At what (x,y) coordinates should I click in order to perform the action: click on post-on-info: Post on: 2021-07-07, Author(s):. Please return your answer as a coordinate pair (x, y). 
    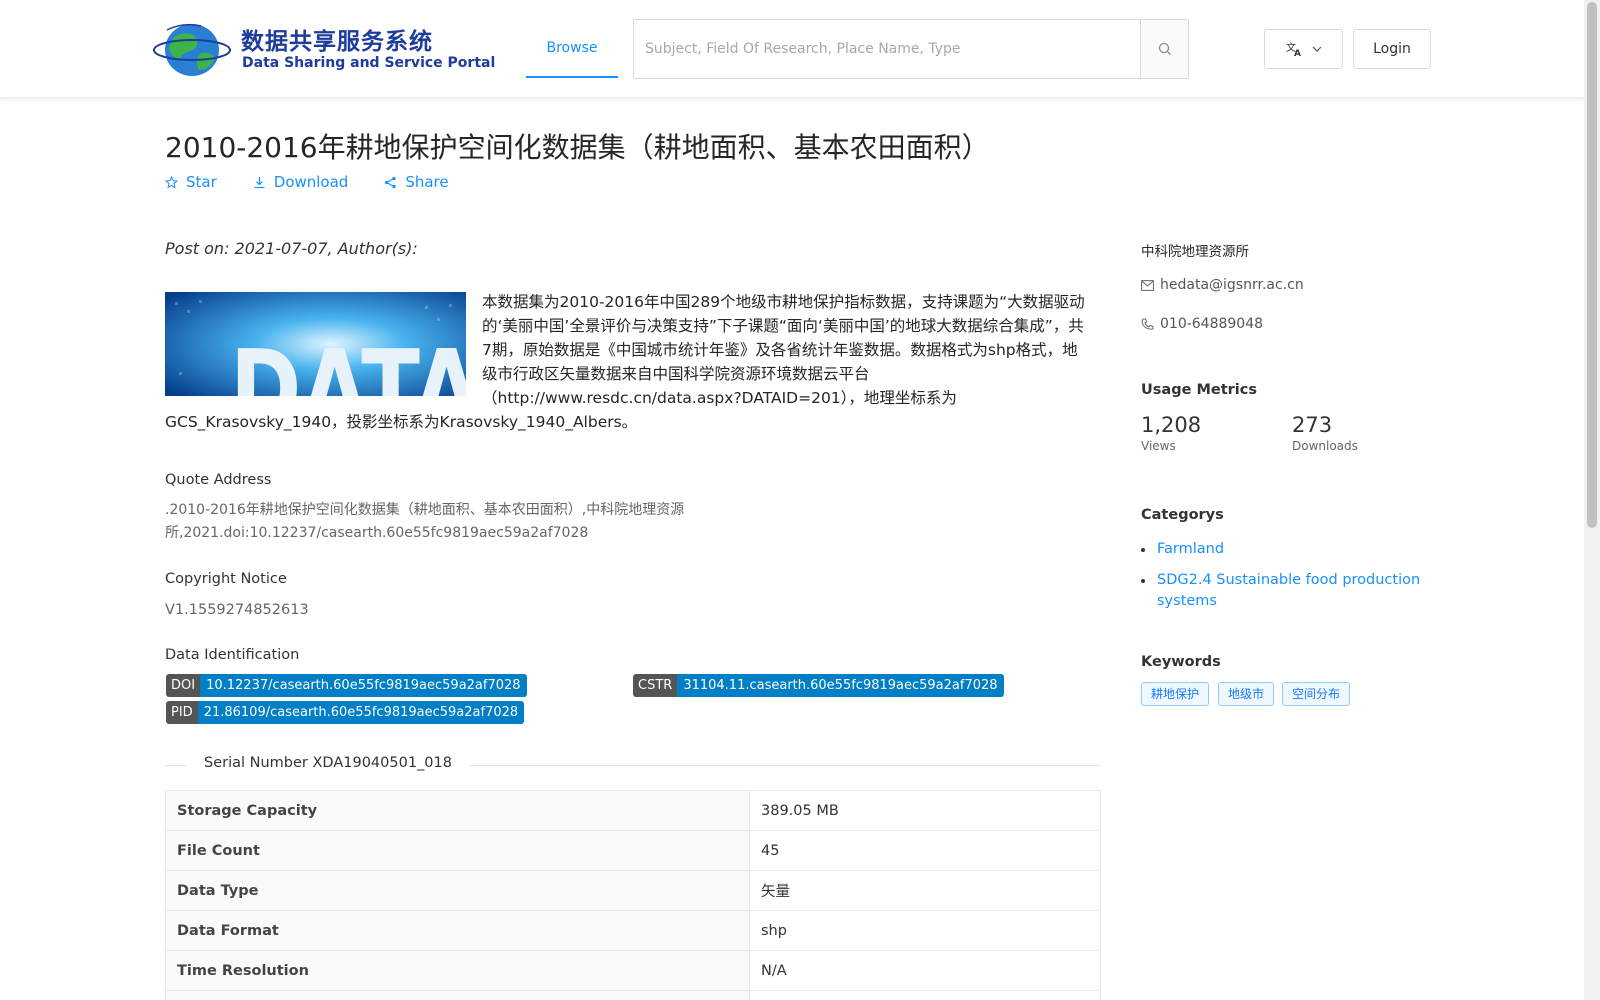
    Looking at the image, I should click on (291, 248).